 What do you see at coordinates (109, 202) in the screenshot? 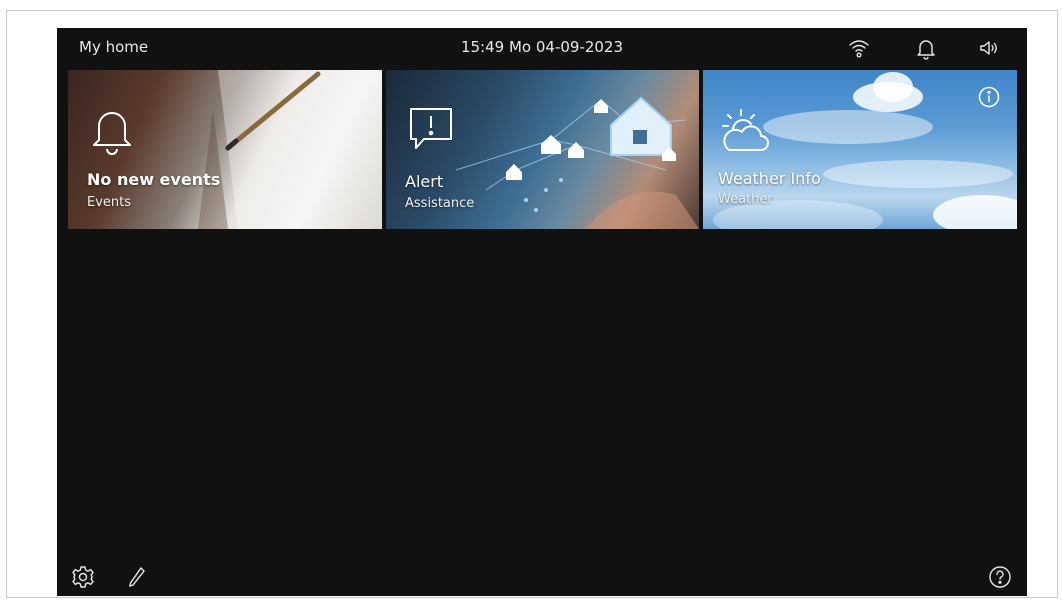
I see `events-subtitle: Events` at bounding box center [109, 202].